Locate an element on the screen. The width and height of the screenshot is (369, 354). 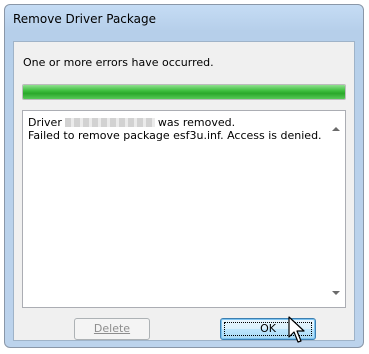
log-line1-prefix: Driver is located at coordinates (45, 122).